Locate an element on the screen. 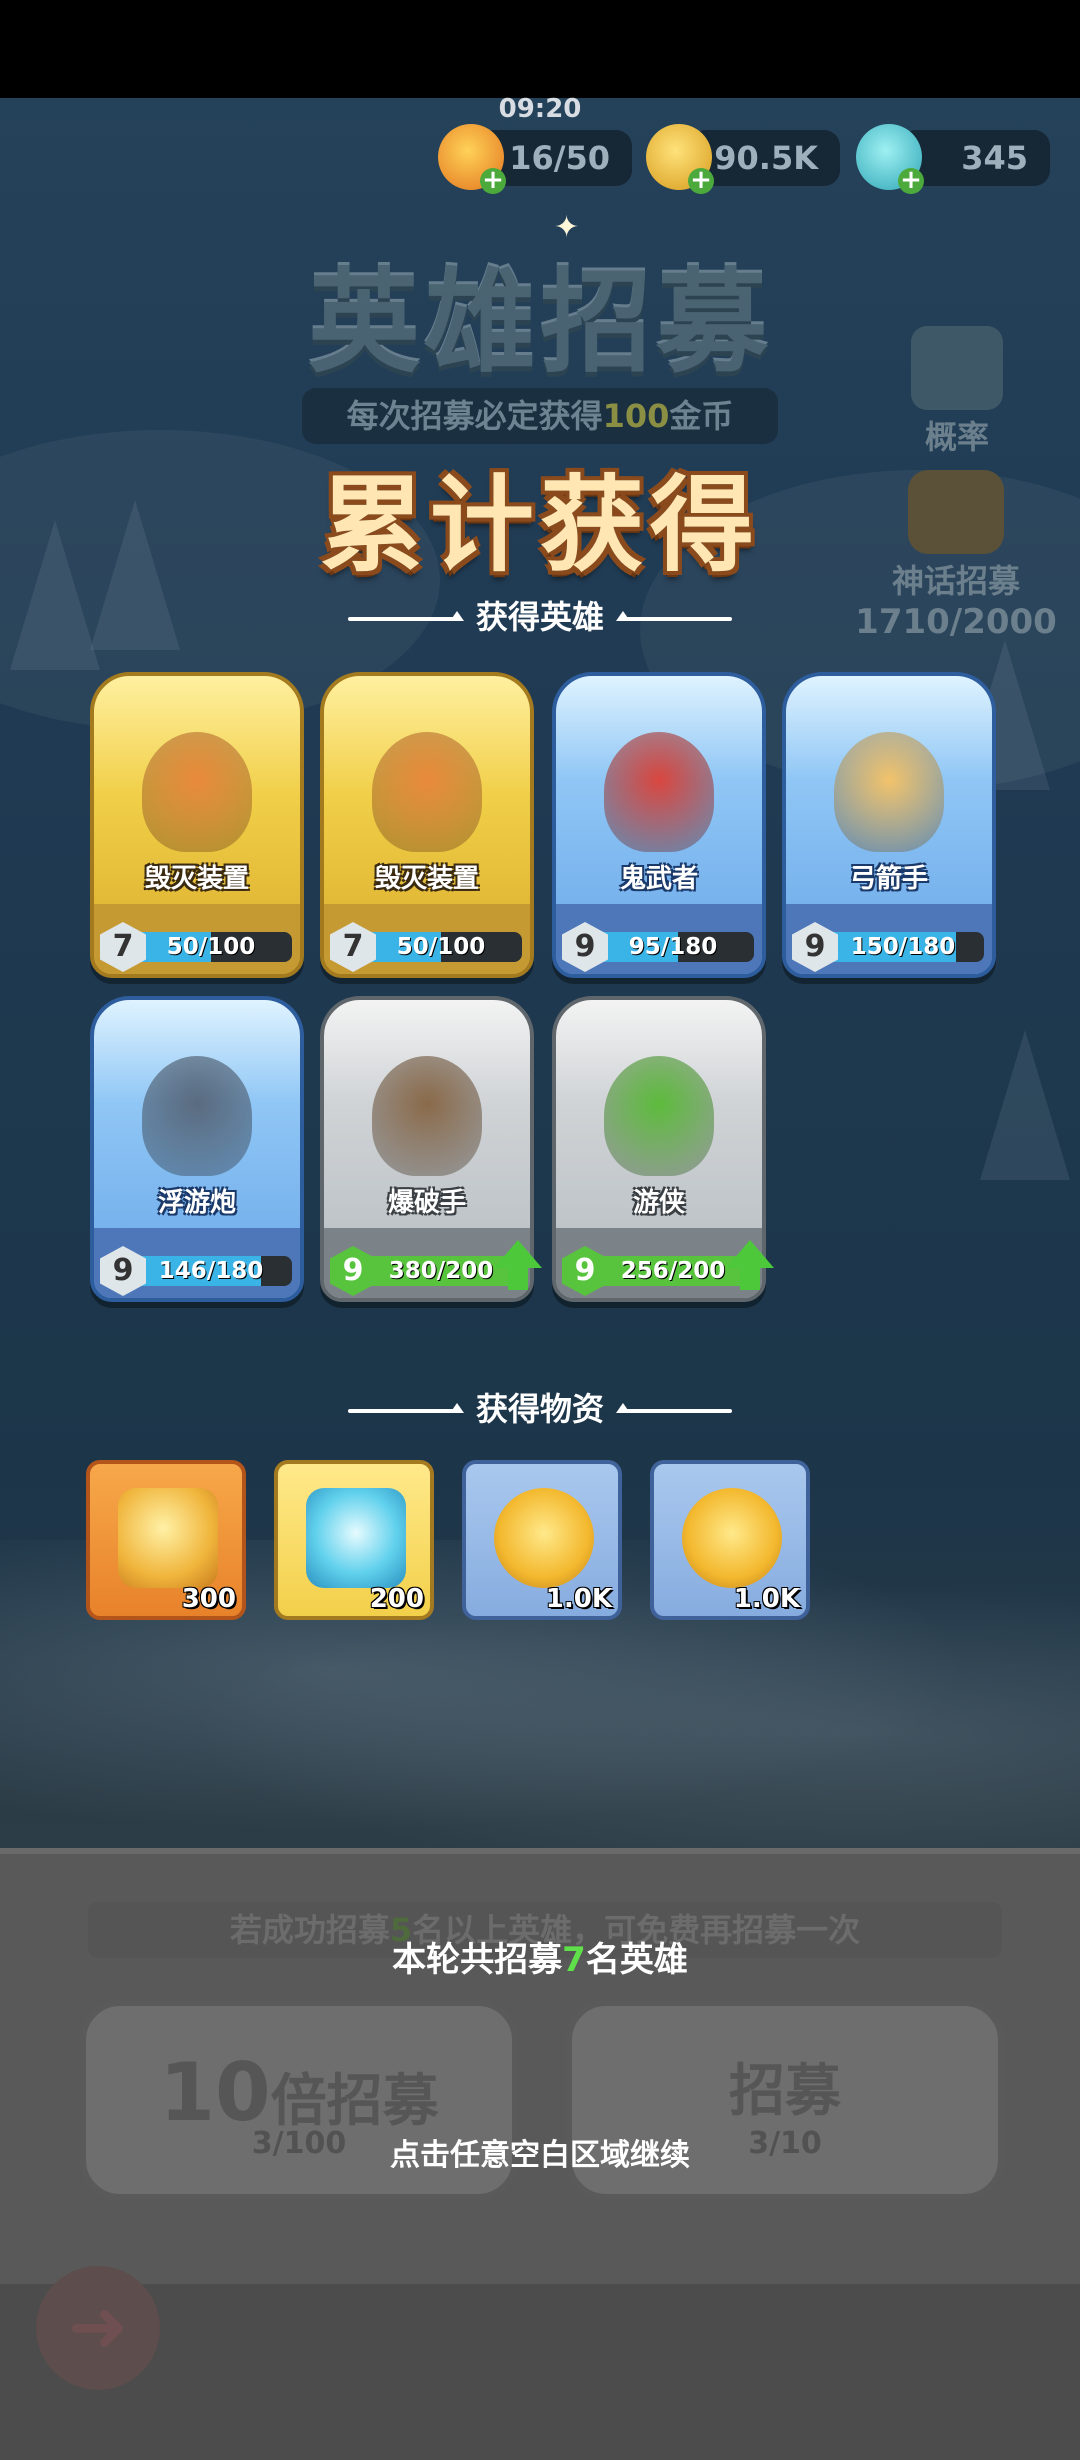 This screenshot has width=1080, height=2460. continue-hint: 点击任意空白区域继续 is located at coordinates (540, 2152).